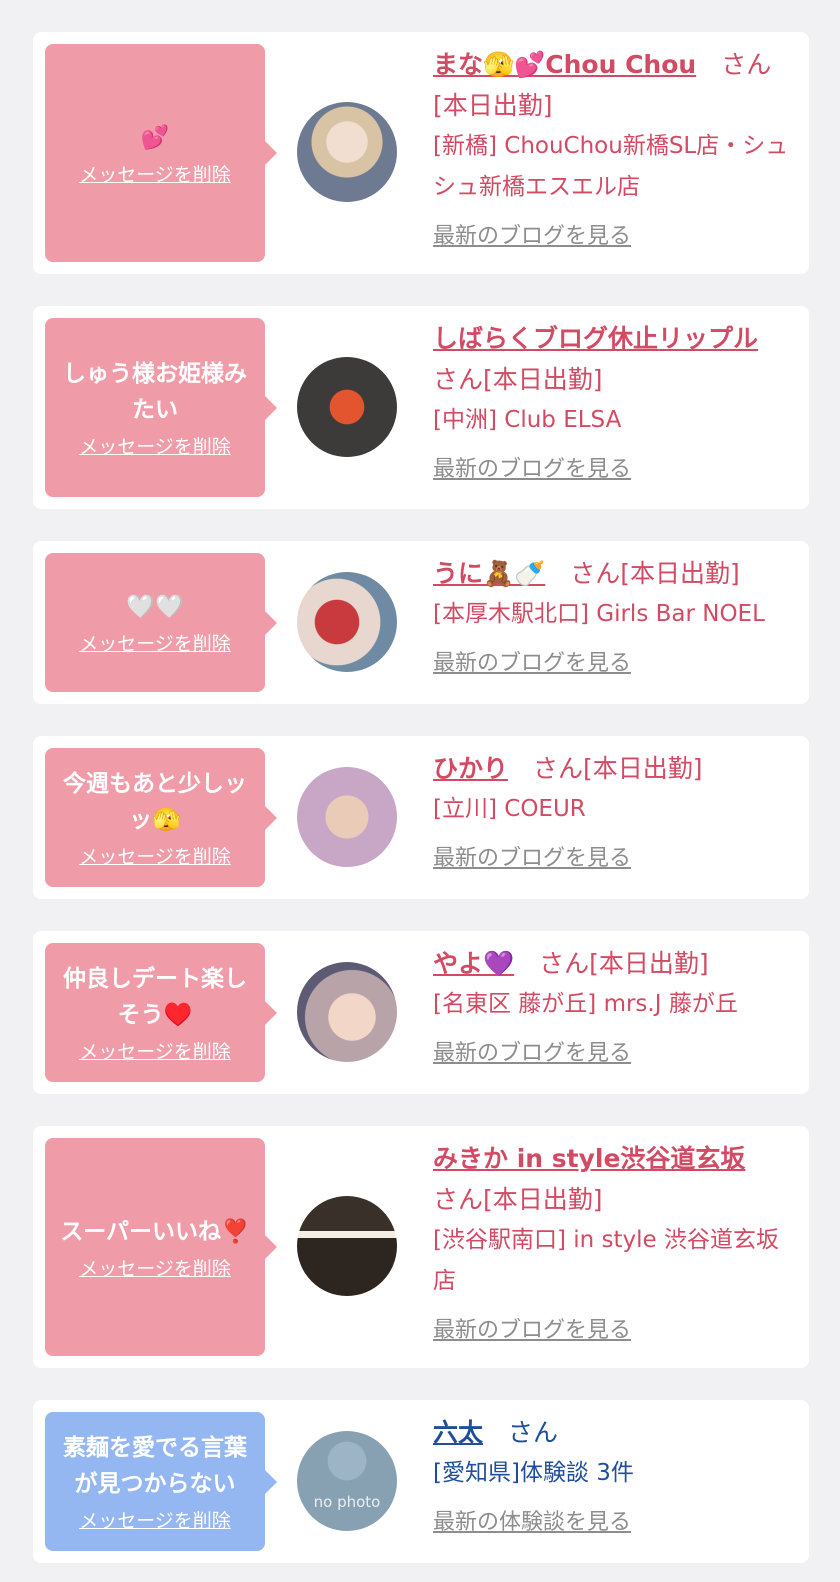  I want to click on message-text: スーパーいいね❣️, so click(155, 1231).